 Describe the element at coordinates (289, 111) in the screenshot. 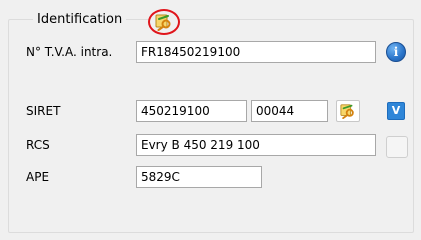

I see `nic-input: 00044` at that location.